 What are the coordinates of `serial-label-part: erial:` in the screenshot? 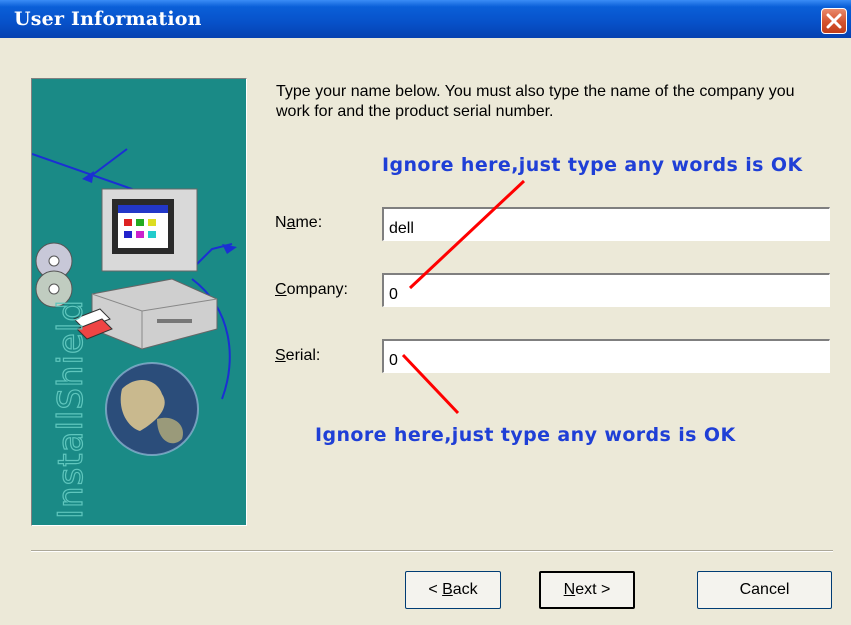 It's located at (303, 355).